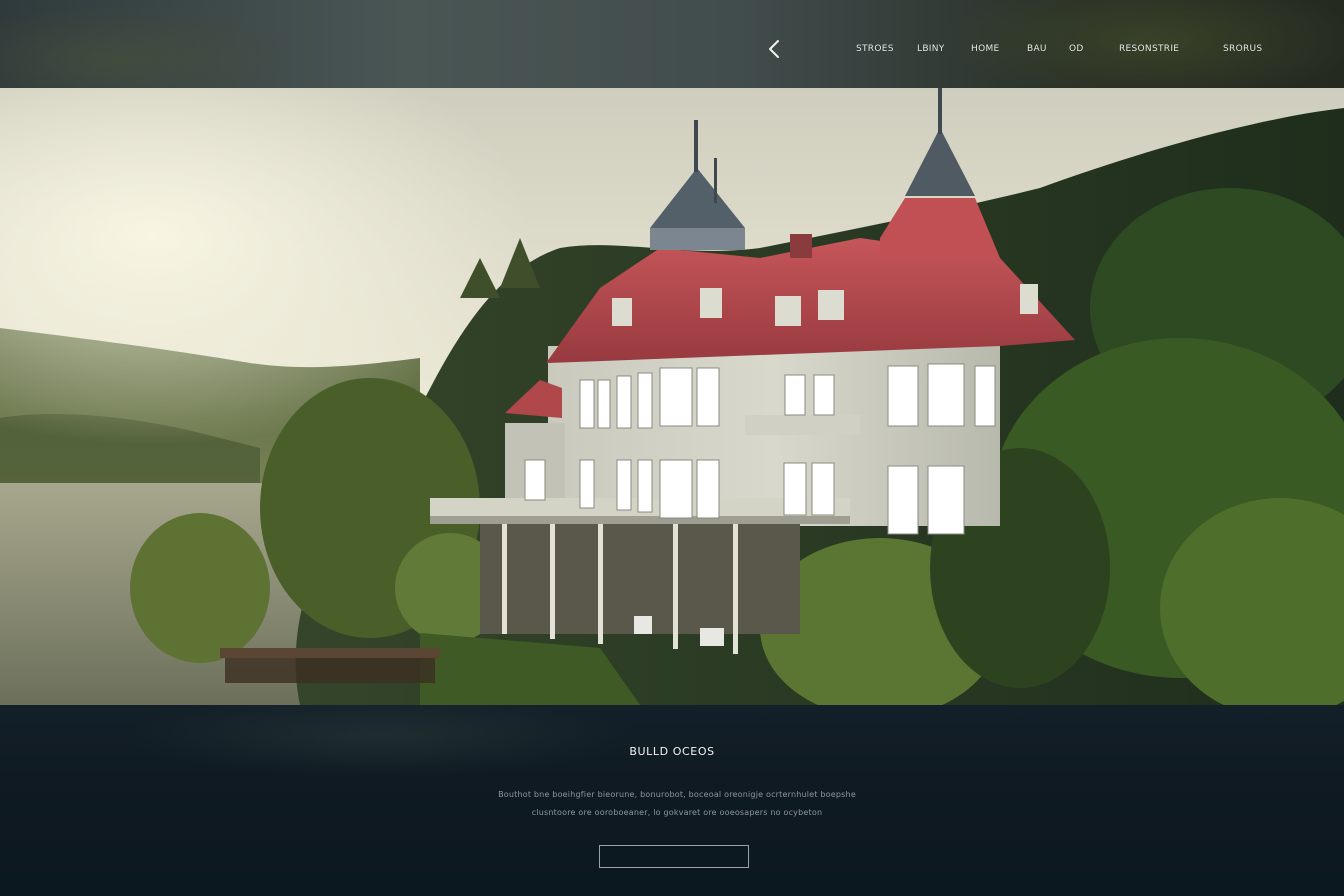 The height and width of the screenshot is (896, 1344). Describe the element at coordinates (672, 751) in the screenshot. I see `section-title: BULLD OCEOS` at that location.